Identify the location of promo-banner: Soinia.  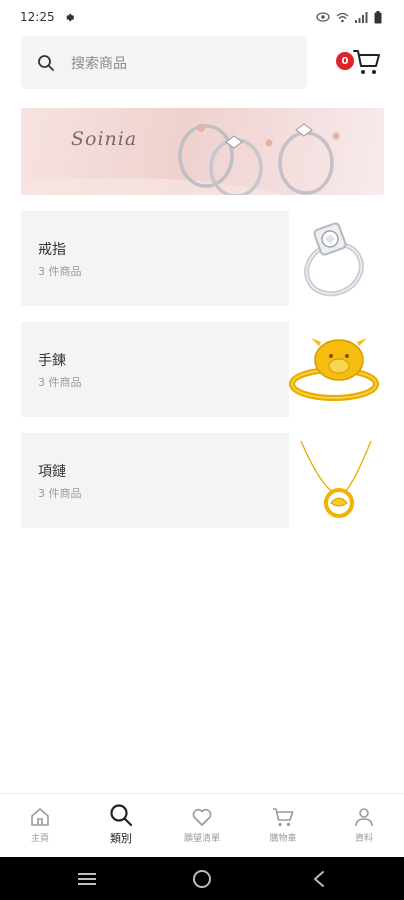
(202, 151).